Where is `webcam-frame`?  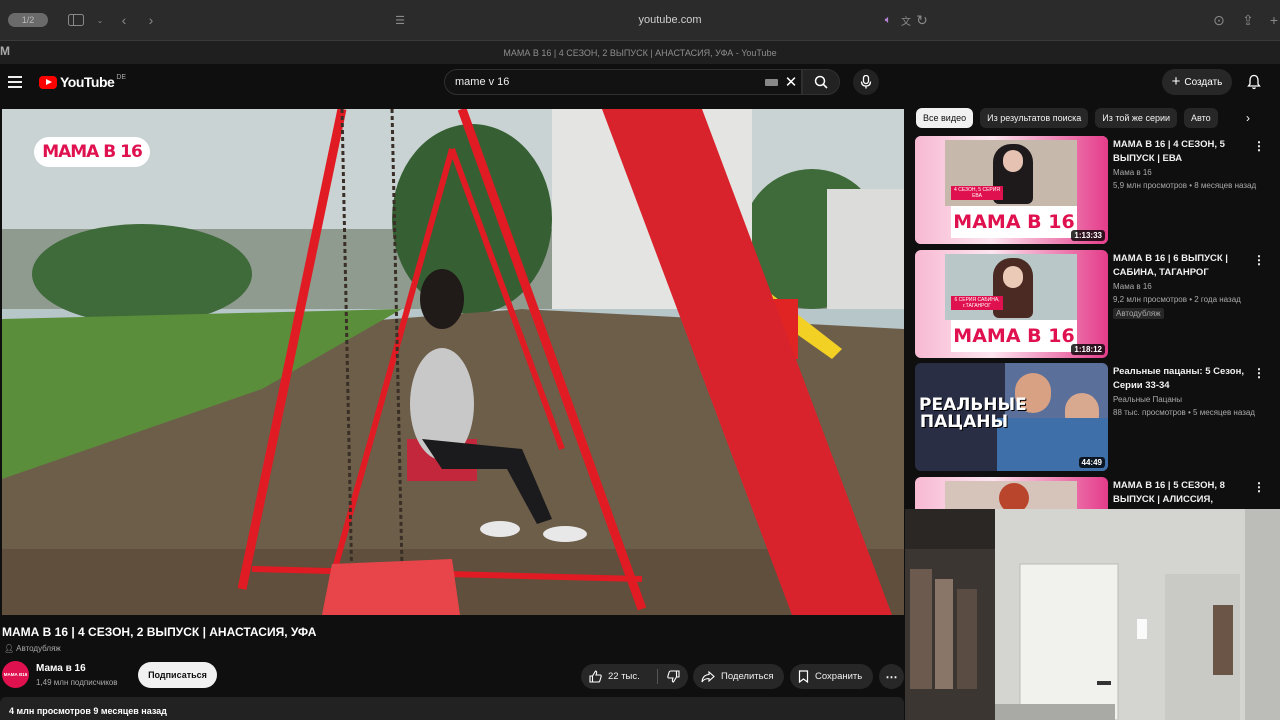
webcam-frame is located at coordinates (1092, 614).